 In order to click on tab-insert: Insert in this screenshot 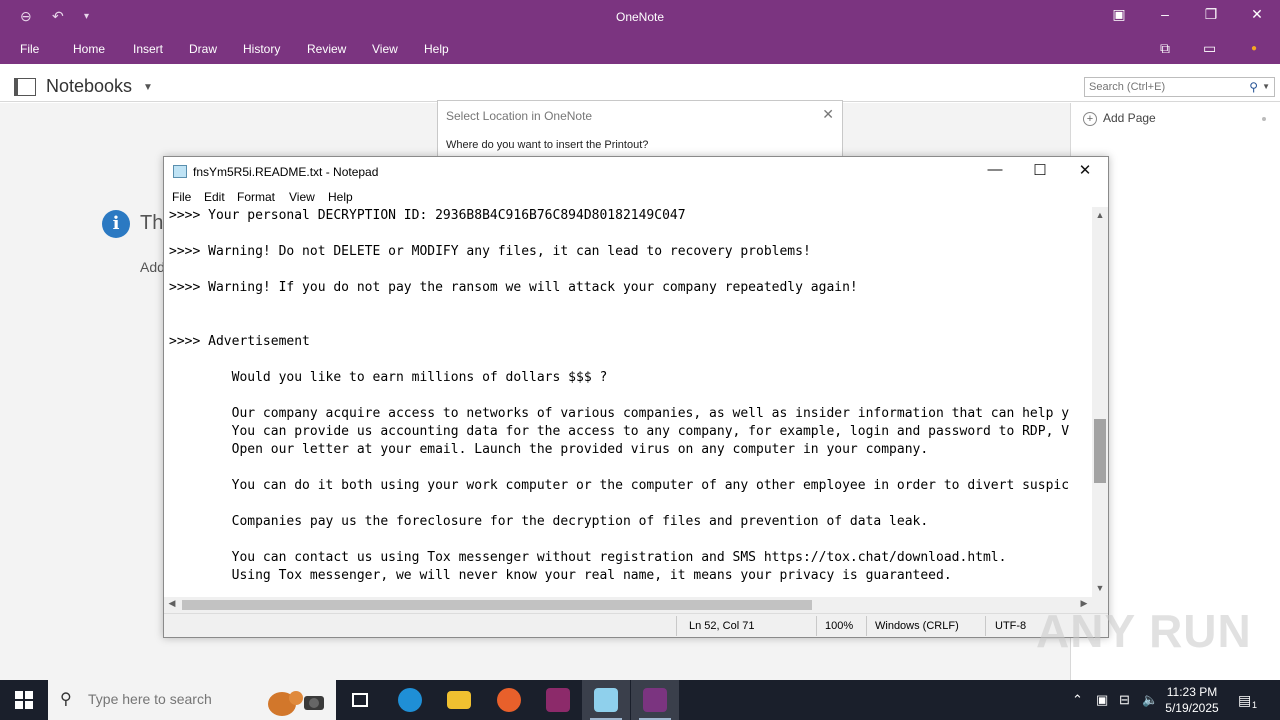, I will do `click(148, 49)`.